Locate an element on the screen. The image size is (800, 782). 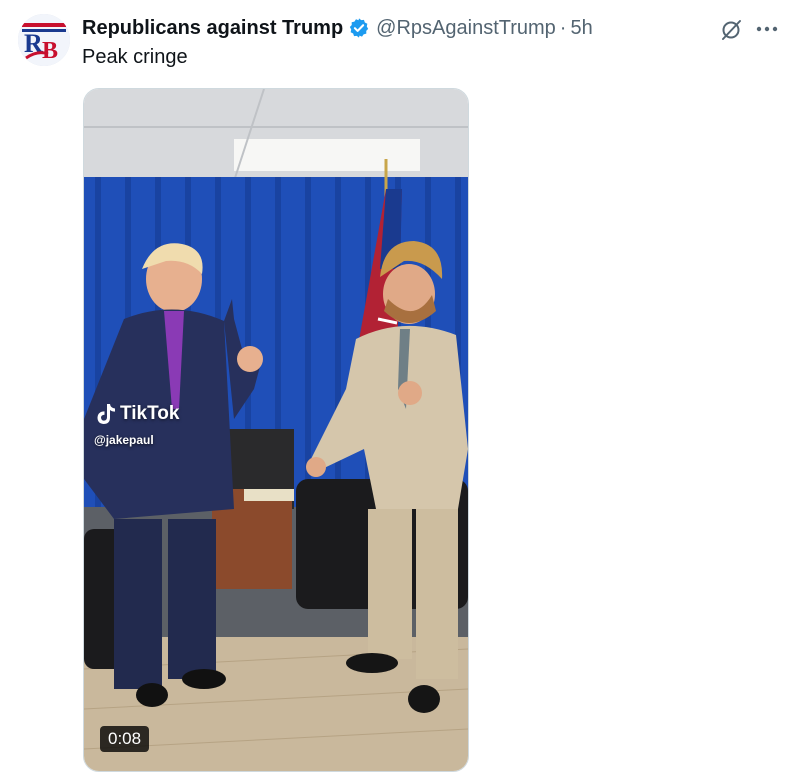
video-duration-badge: 0:08 is located at coordinates (125, 739).